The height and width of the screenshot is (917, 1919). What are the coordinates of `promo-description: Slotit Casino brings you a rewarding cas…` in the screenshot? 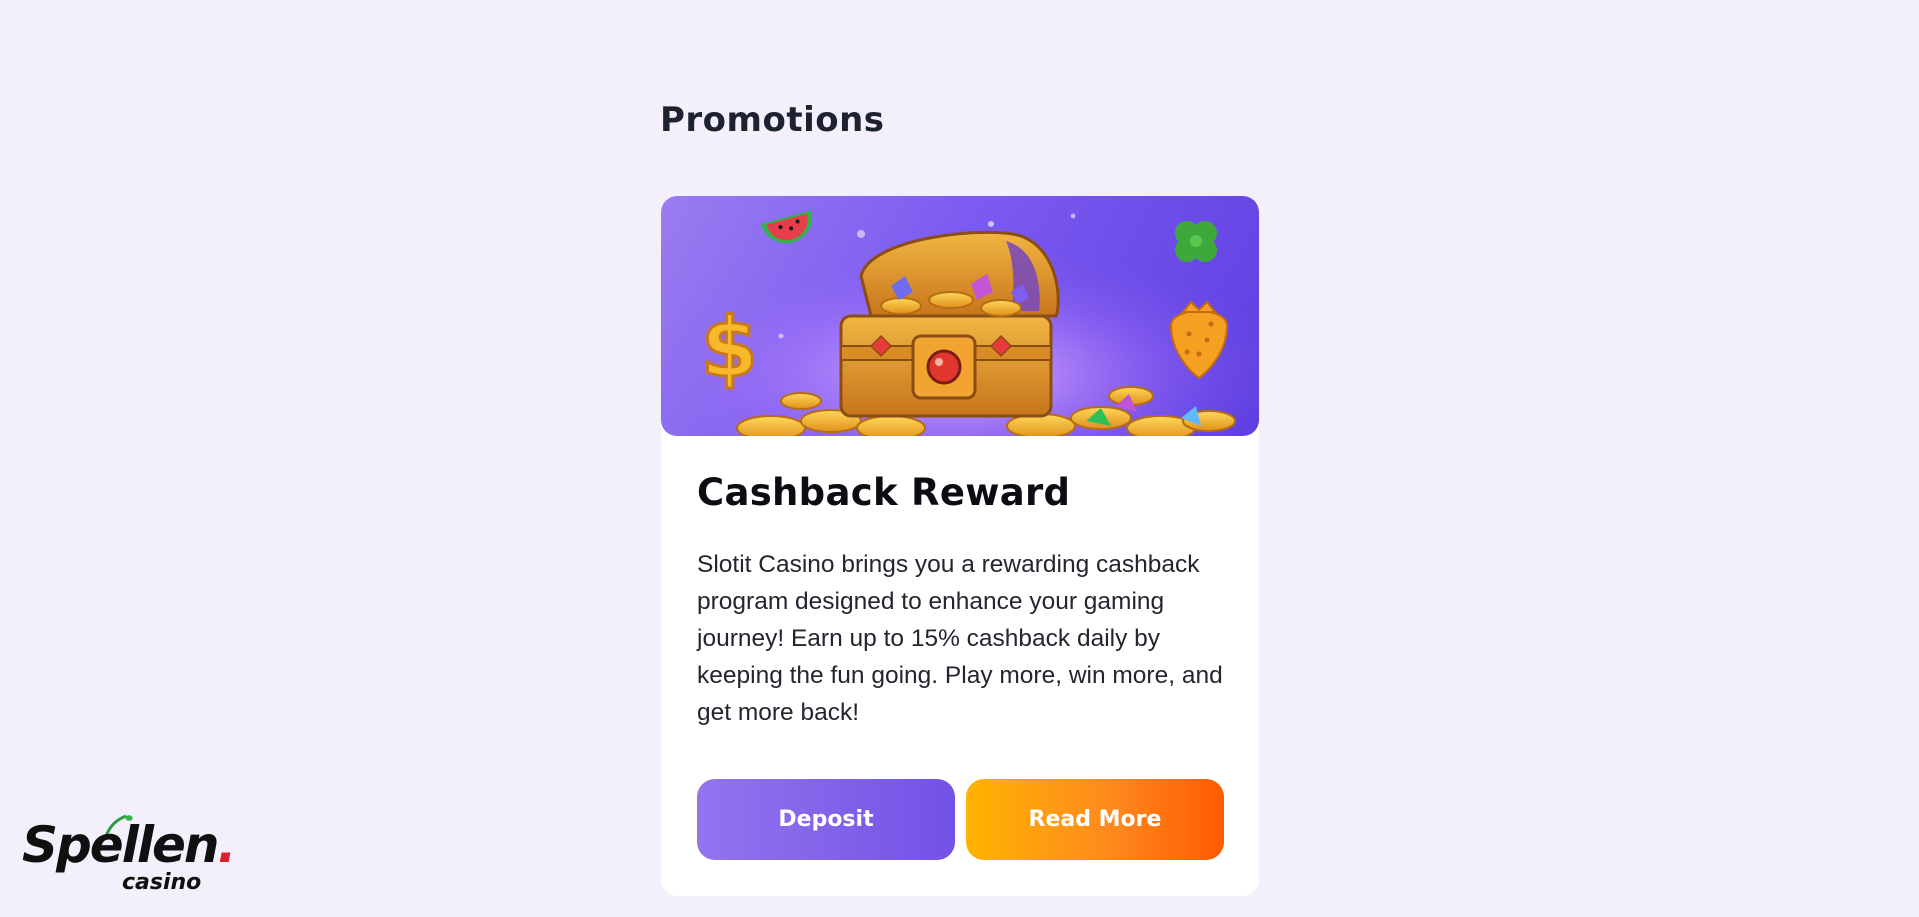 It's located at (960, 638).